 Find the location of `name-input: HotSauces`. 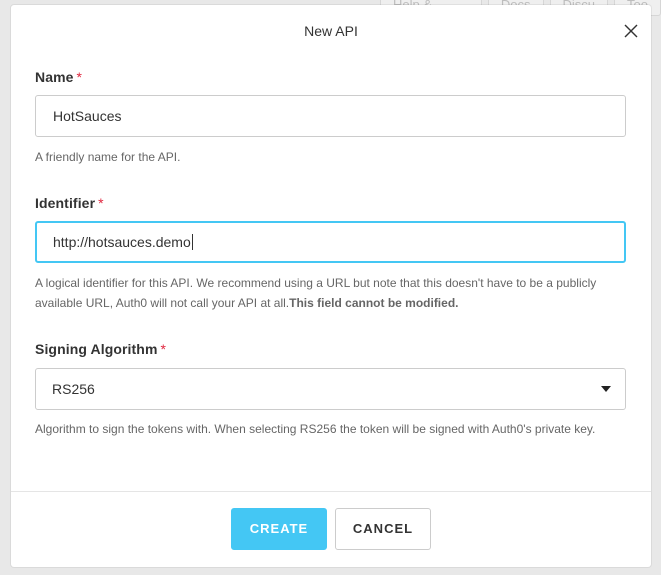

name-input: HotSauces is located at coordinates (330, 116).